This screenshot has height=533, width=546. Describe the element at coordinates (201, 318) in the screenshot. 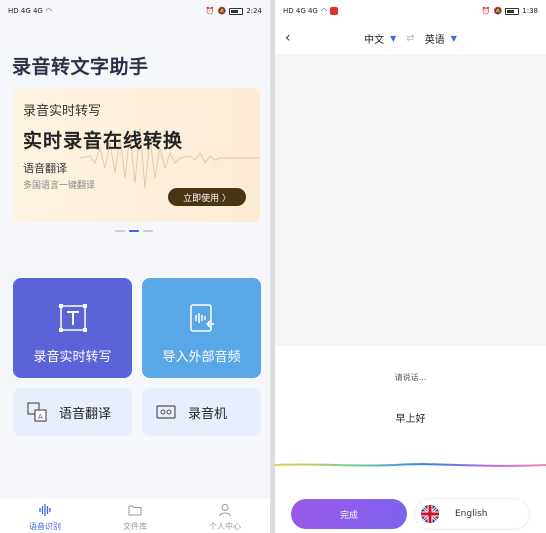

I see `import-audio-icon` at that location.